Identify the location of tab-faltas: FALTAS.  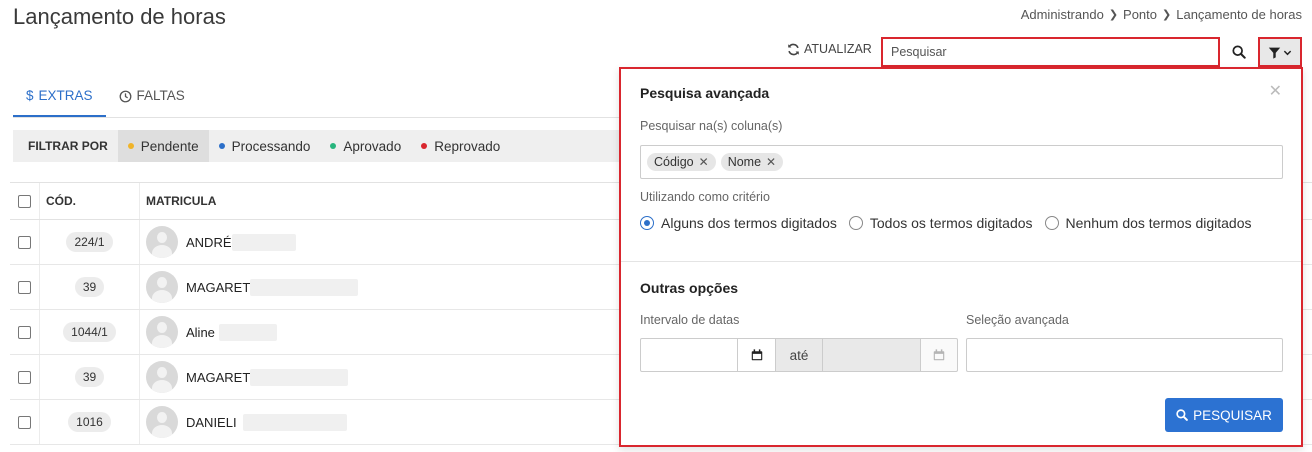
(152, 98).